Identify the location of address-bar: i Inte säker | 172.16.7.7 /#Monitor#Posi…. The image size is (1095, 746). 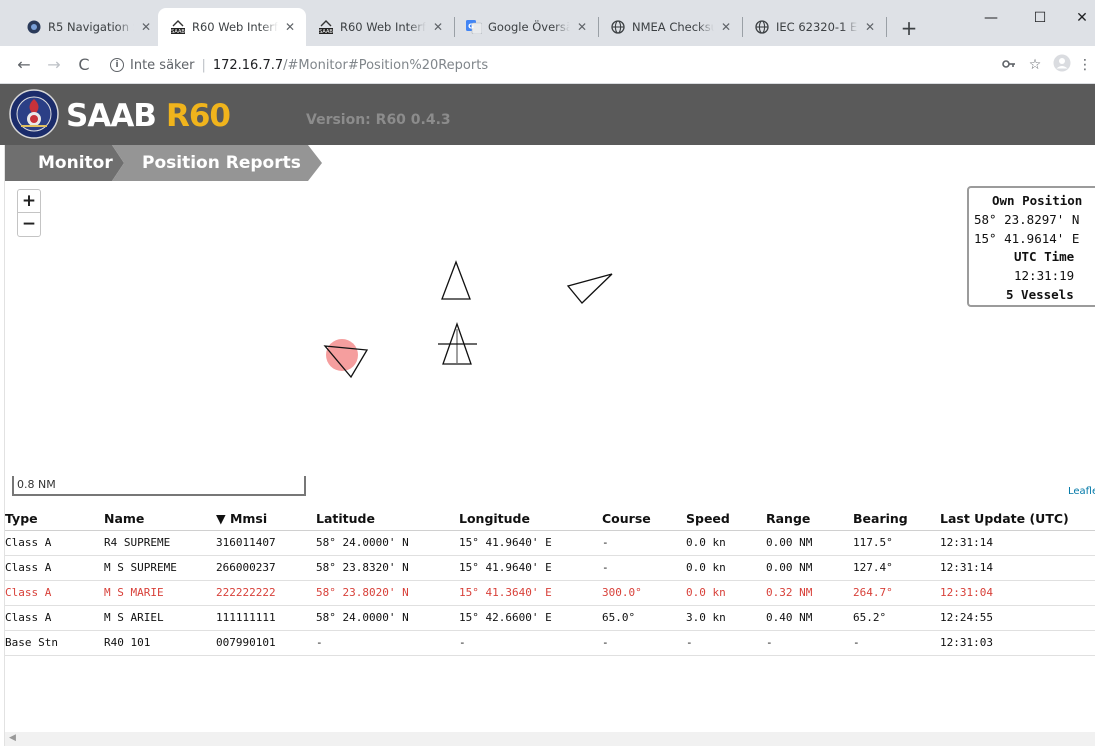
(299, 65).